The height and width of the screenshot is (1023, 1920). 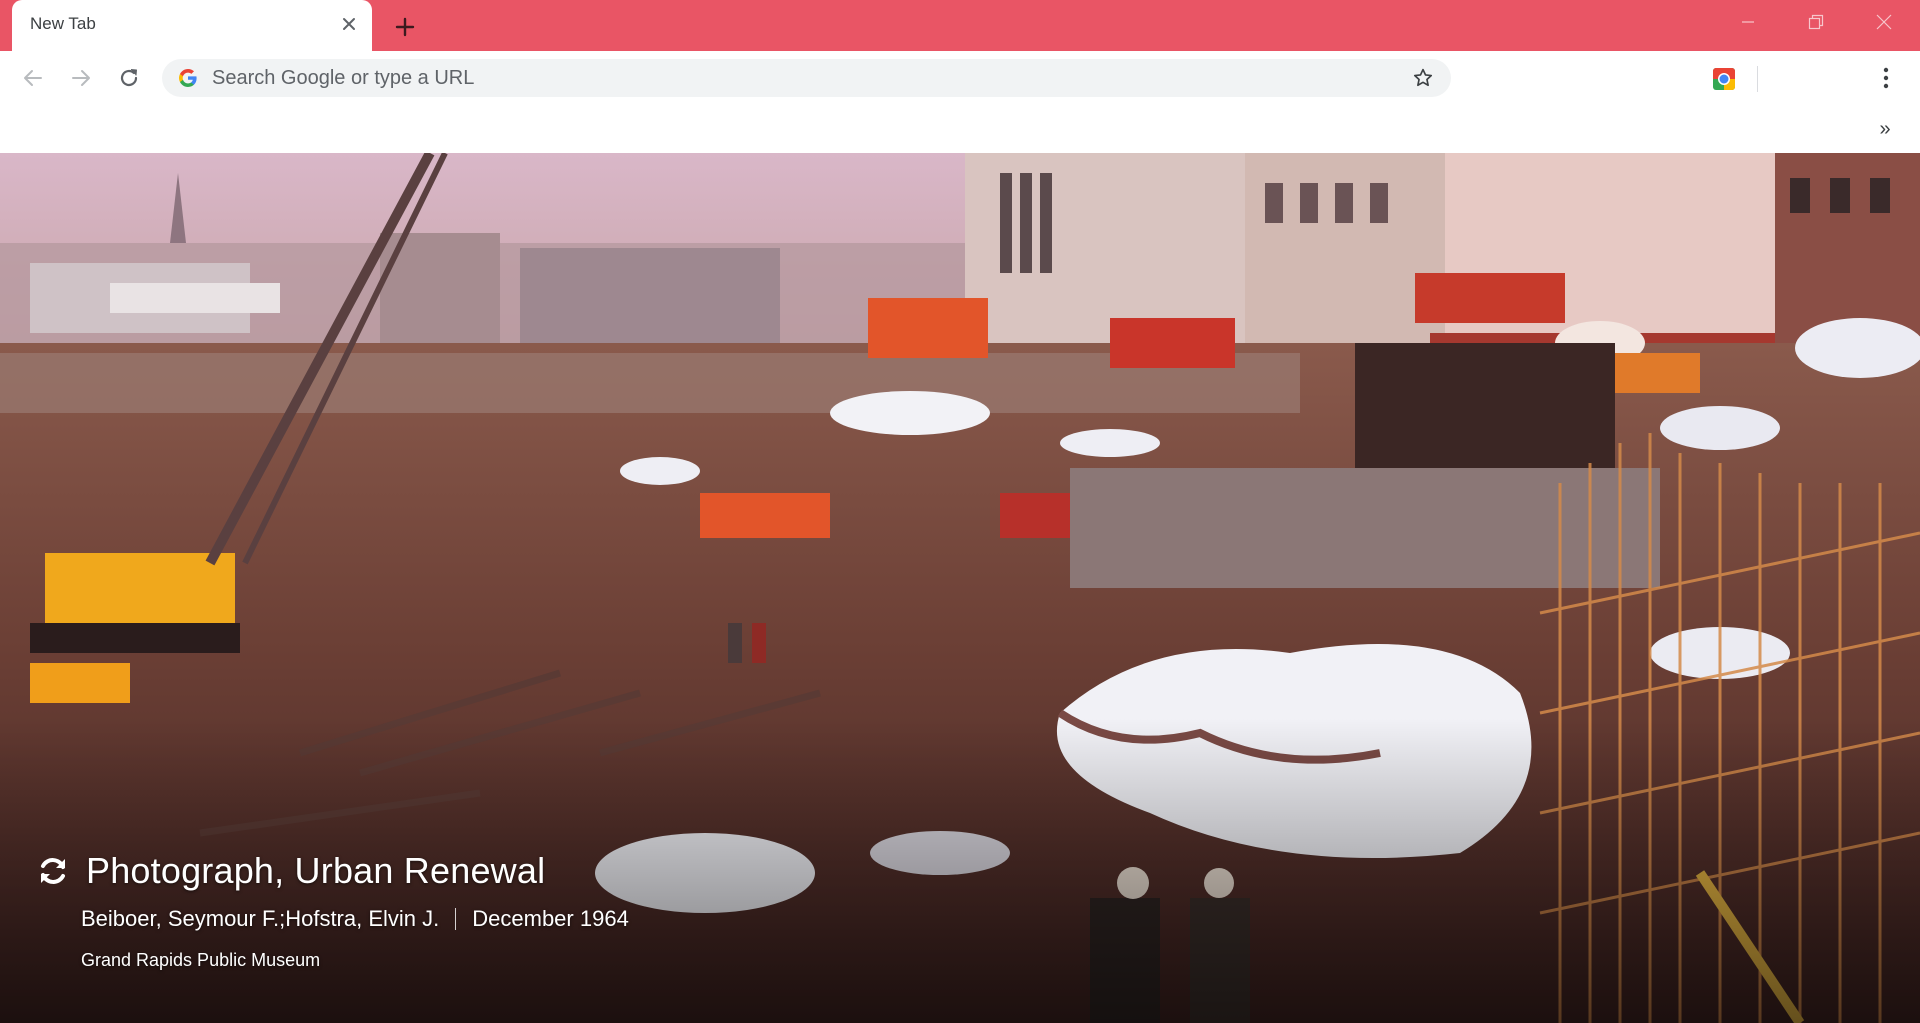 What do you see at coordinates (1886, 78) in the screenshot?
I see `kebab-menu-icon` at bounding box center [1886, 78].